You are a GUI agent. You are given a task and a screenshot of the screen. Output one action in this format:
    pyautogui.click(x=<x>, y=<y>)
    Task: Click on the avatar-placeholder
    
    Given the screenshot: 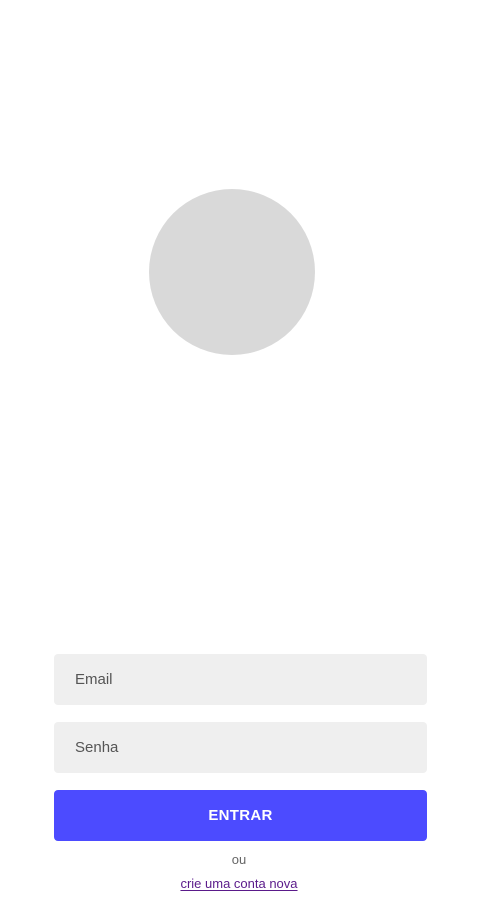 What is the action you would take?
    pyautogui.click(x=232, y=272)
    